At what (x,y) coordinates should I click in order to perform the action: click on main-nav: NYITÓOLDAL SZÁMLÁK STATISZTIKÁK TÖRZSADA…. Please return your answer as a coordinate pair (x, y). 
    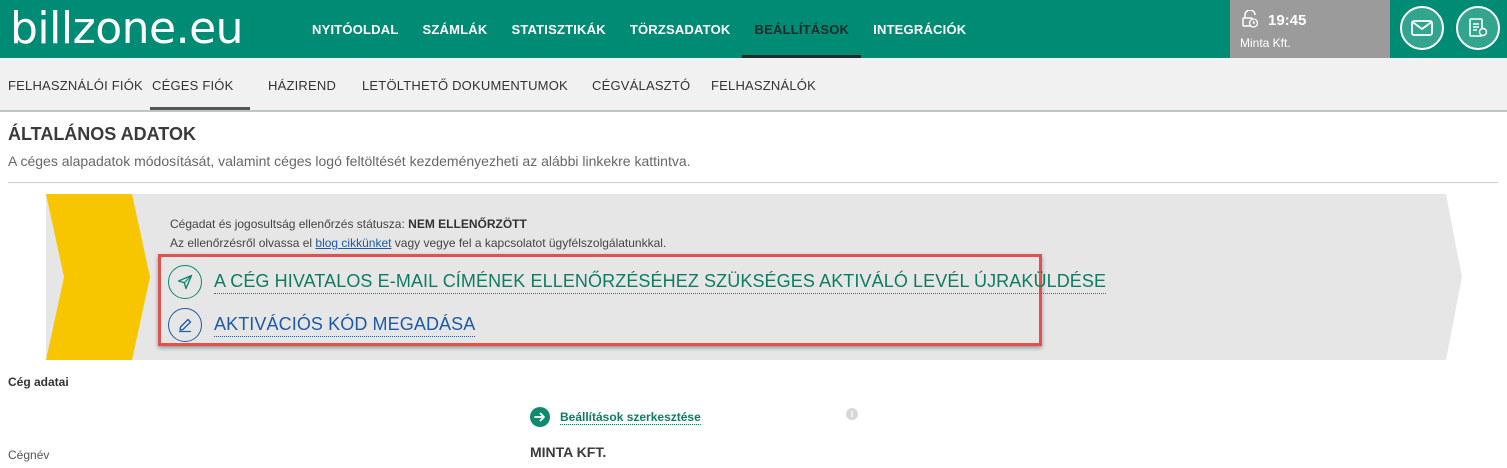
    Looking at the image, I should click on (639, 29).